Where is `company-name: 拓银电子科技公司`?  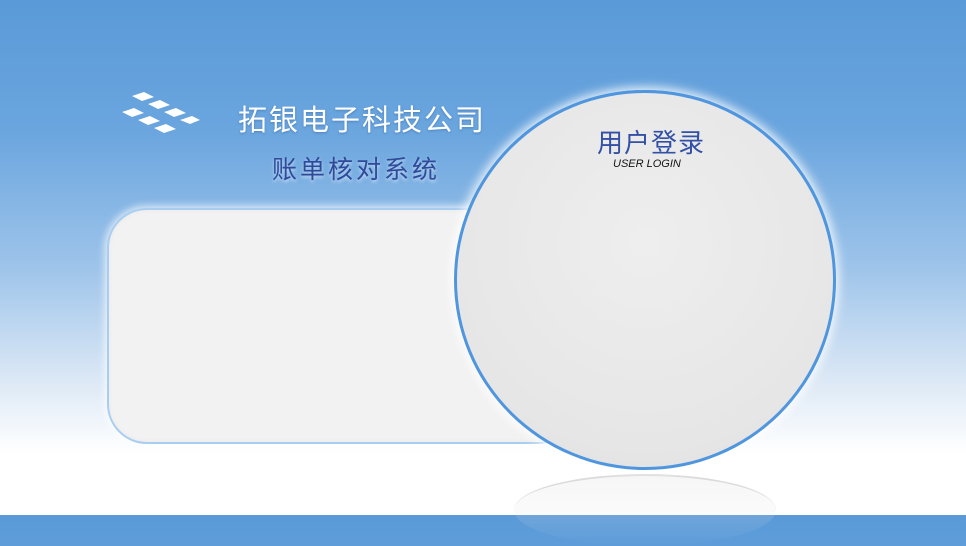 company-name: 拓银电子科技公司 is located at coordinates (362, 120).